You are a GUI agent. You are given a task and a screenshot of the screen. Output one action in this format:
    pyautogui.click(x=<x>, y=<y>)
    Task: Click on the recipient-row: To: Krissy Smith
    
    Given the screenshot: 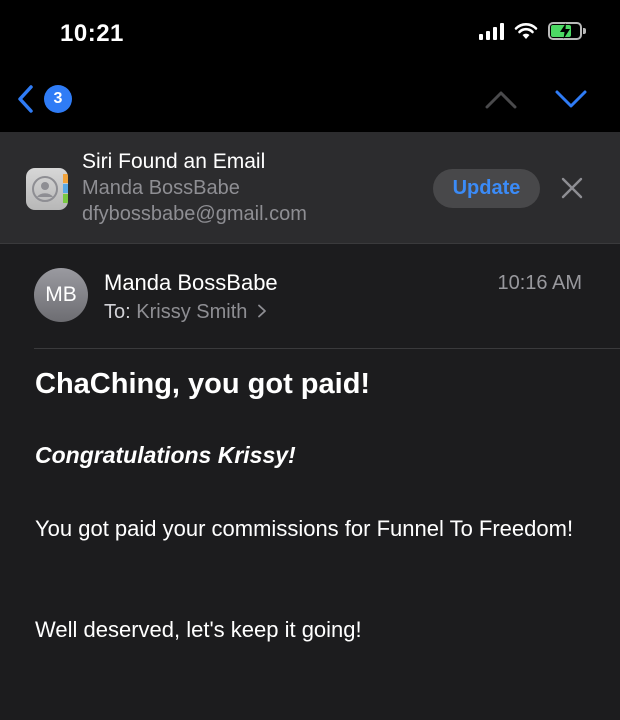 What is the action you would take?
    pyautogui.click(x=185, y=312)
    